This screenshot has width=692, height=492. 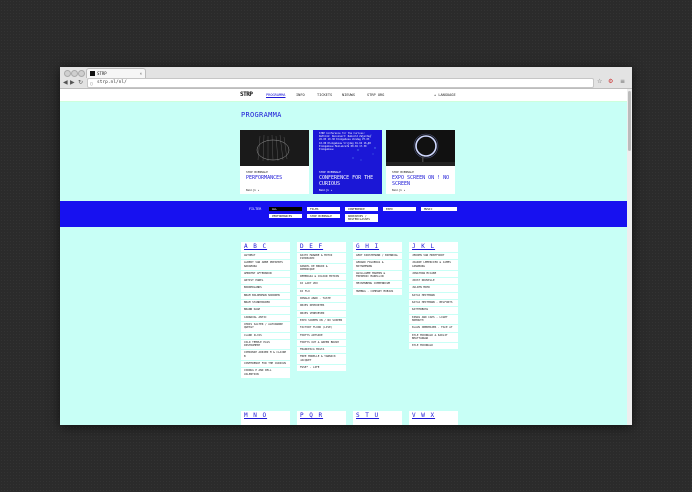 What do you see at coordinates (321, 367) in the screenshot?
I see `list-item: FUSE* - LIFE` at bounding box center [321, 367].